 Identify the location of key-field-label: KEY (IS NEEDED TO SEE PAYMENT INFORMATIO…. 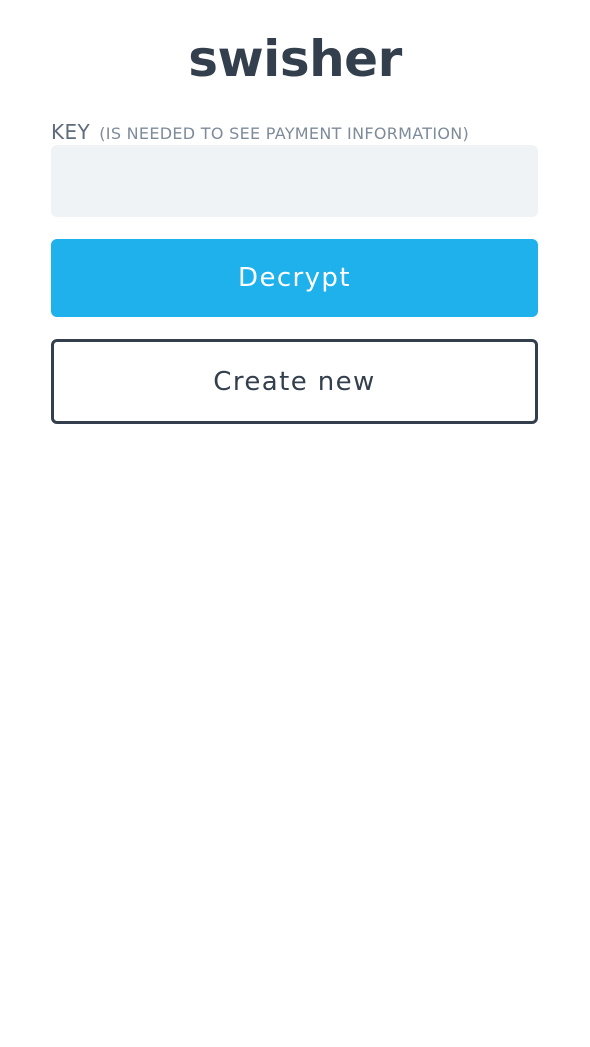
(260, 132).